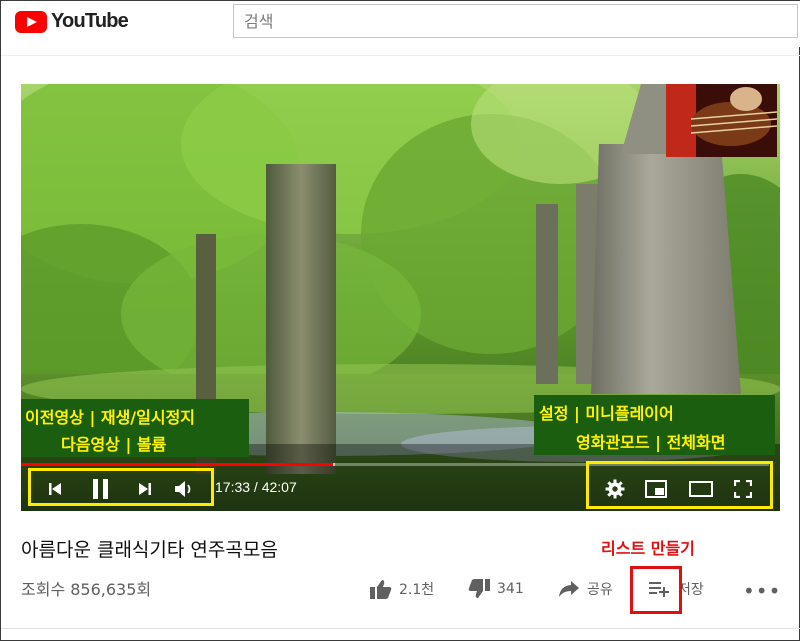 The image size is (800, 641). What do you see at coordinates (233, 487) in the screenshot?
I see `current-time: 17:33` at bounding box center [233, 487].